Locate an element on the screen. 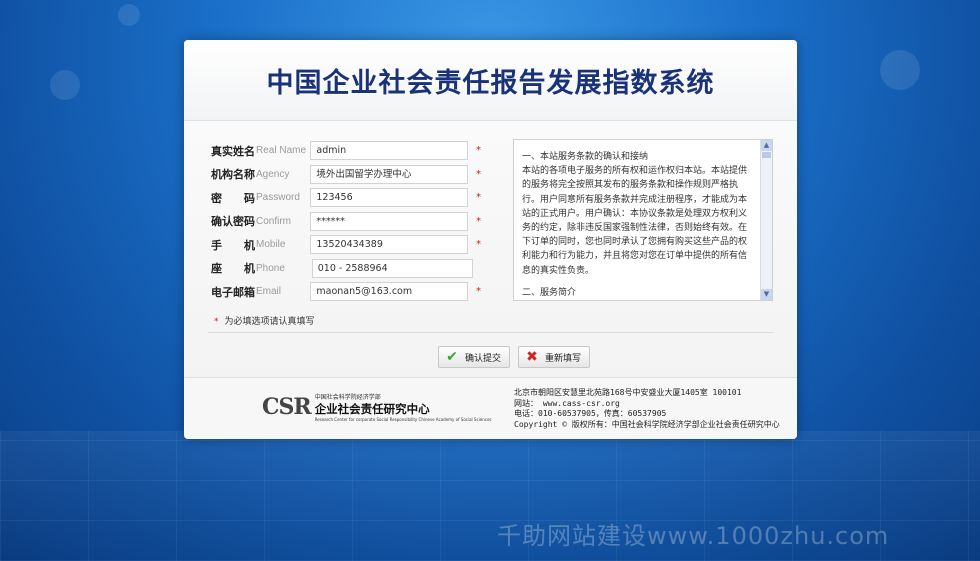  address-text: 北京市朝阳区安慧里北苑路168号中安盛业大厦1405室 100101 is located at coordinates (628, 392).